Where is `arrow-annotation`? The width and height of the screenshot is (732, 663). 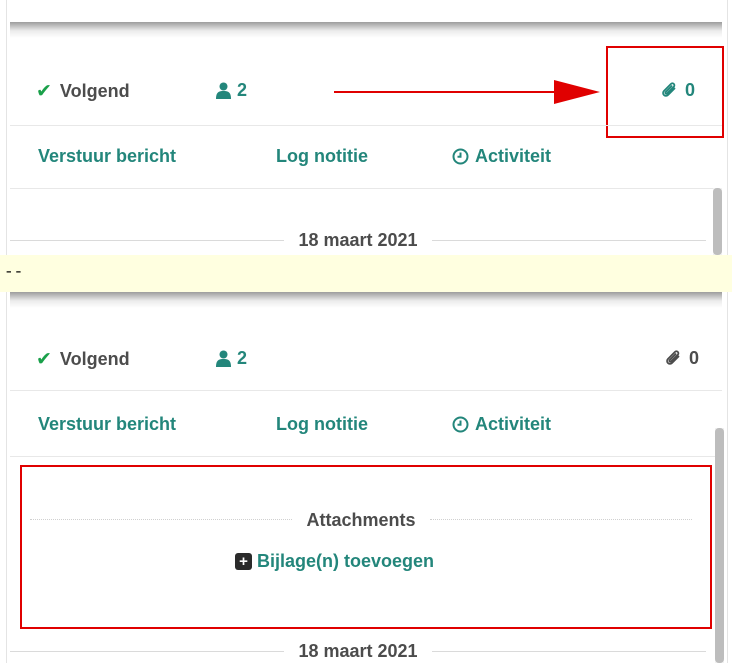
arrow-annotation is located at coordinates (467, 92).